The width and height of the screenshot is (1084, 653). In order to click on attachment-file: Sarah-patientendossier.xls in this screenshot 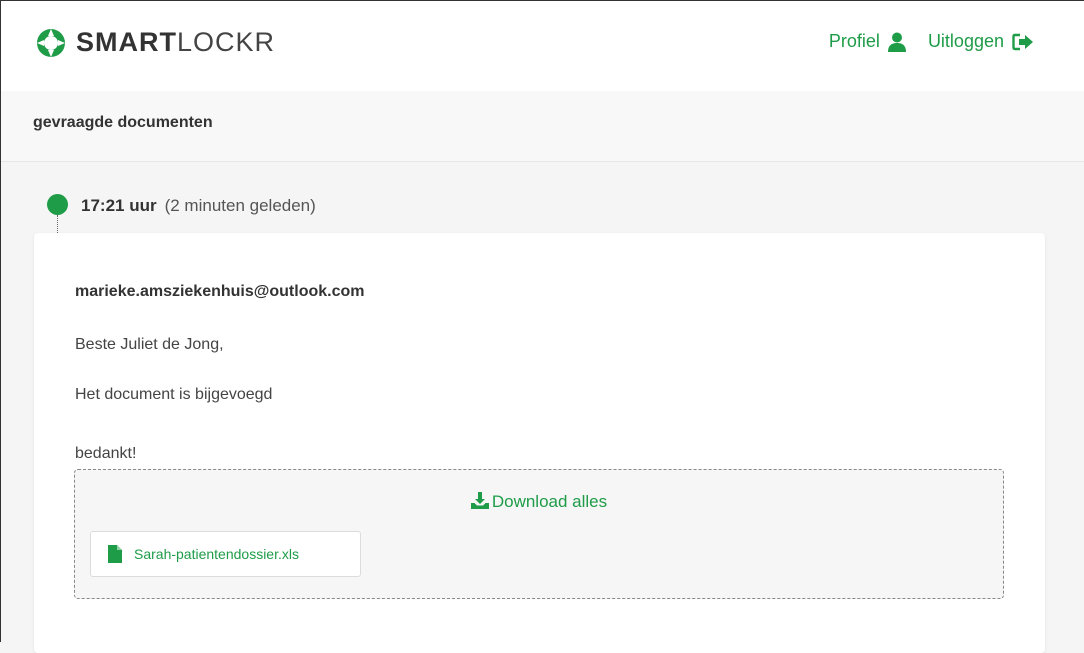, I will do `click(225, 554)`.